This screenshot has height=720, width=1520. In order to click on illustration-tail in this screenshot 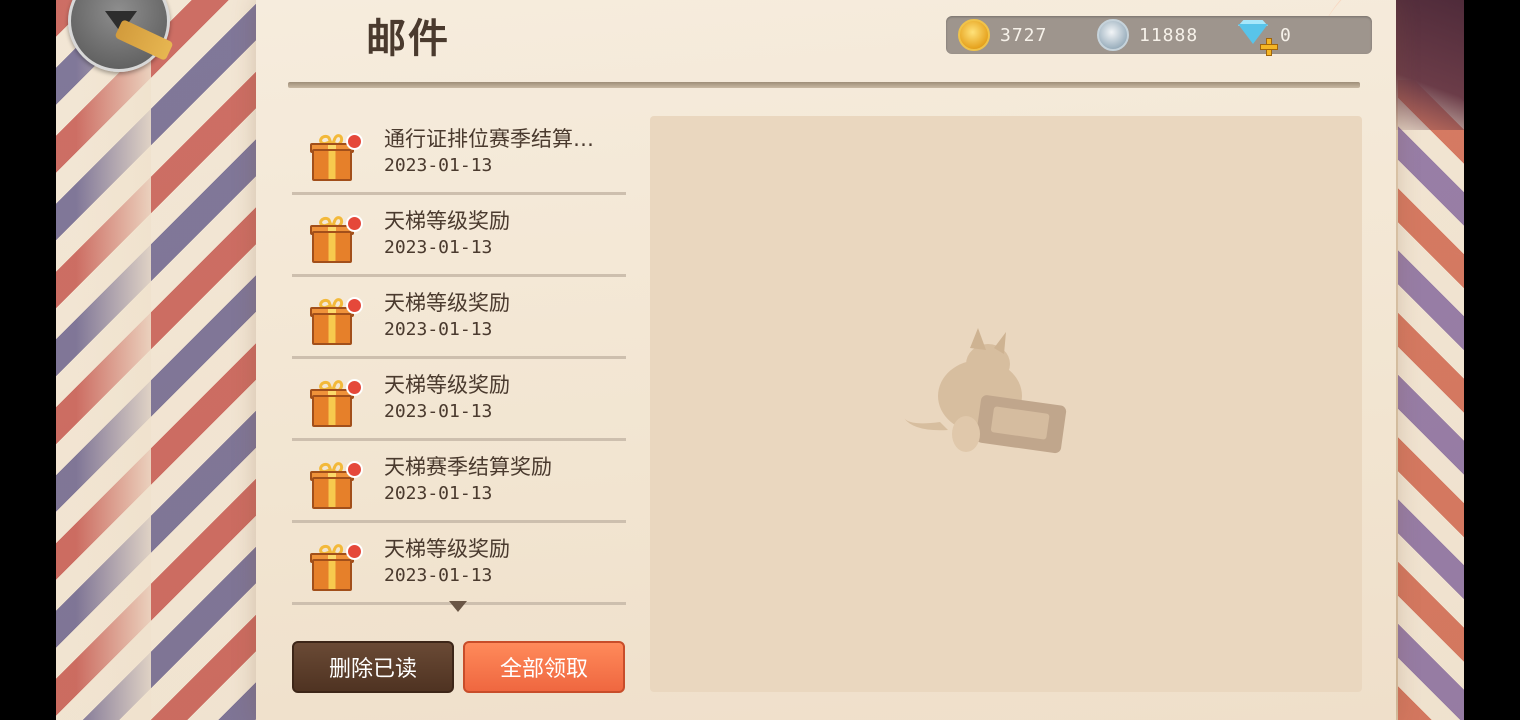, I will do `click(926, 424)`.